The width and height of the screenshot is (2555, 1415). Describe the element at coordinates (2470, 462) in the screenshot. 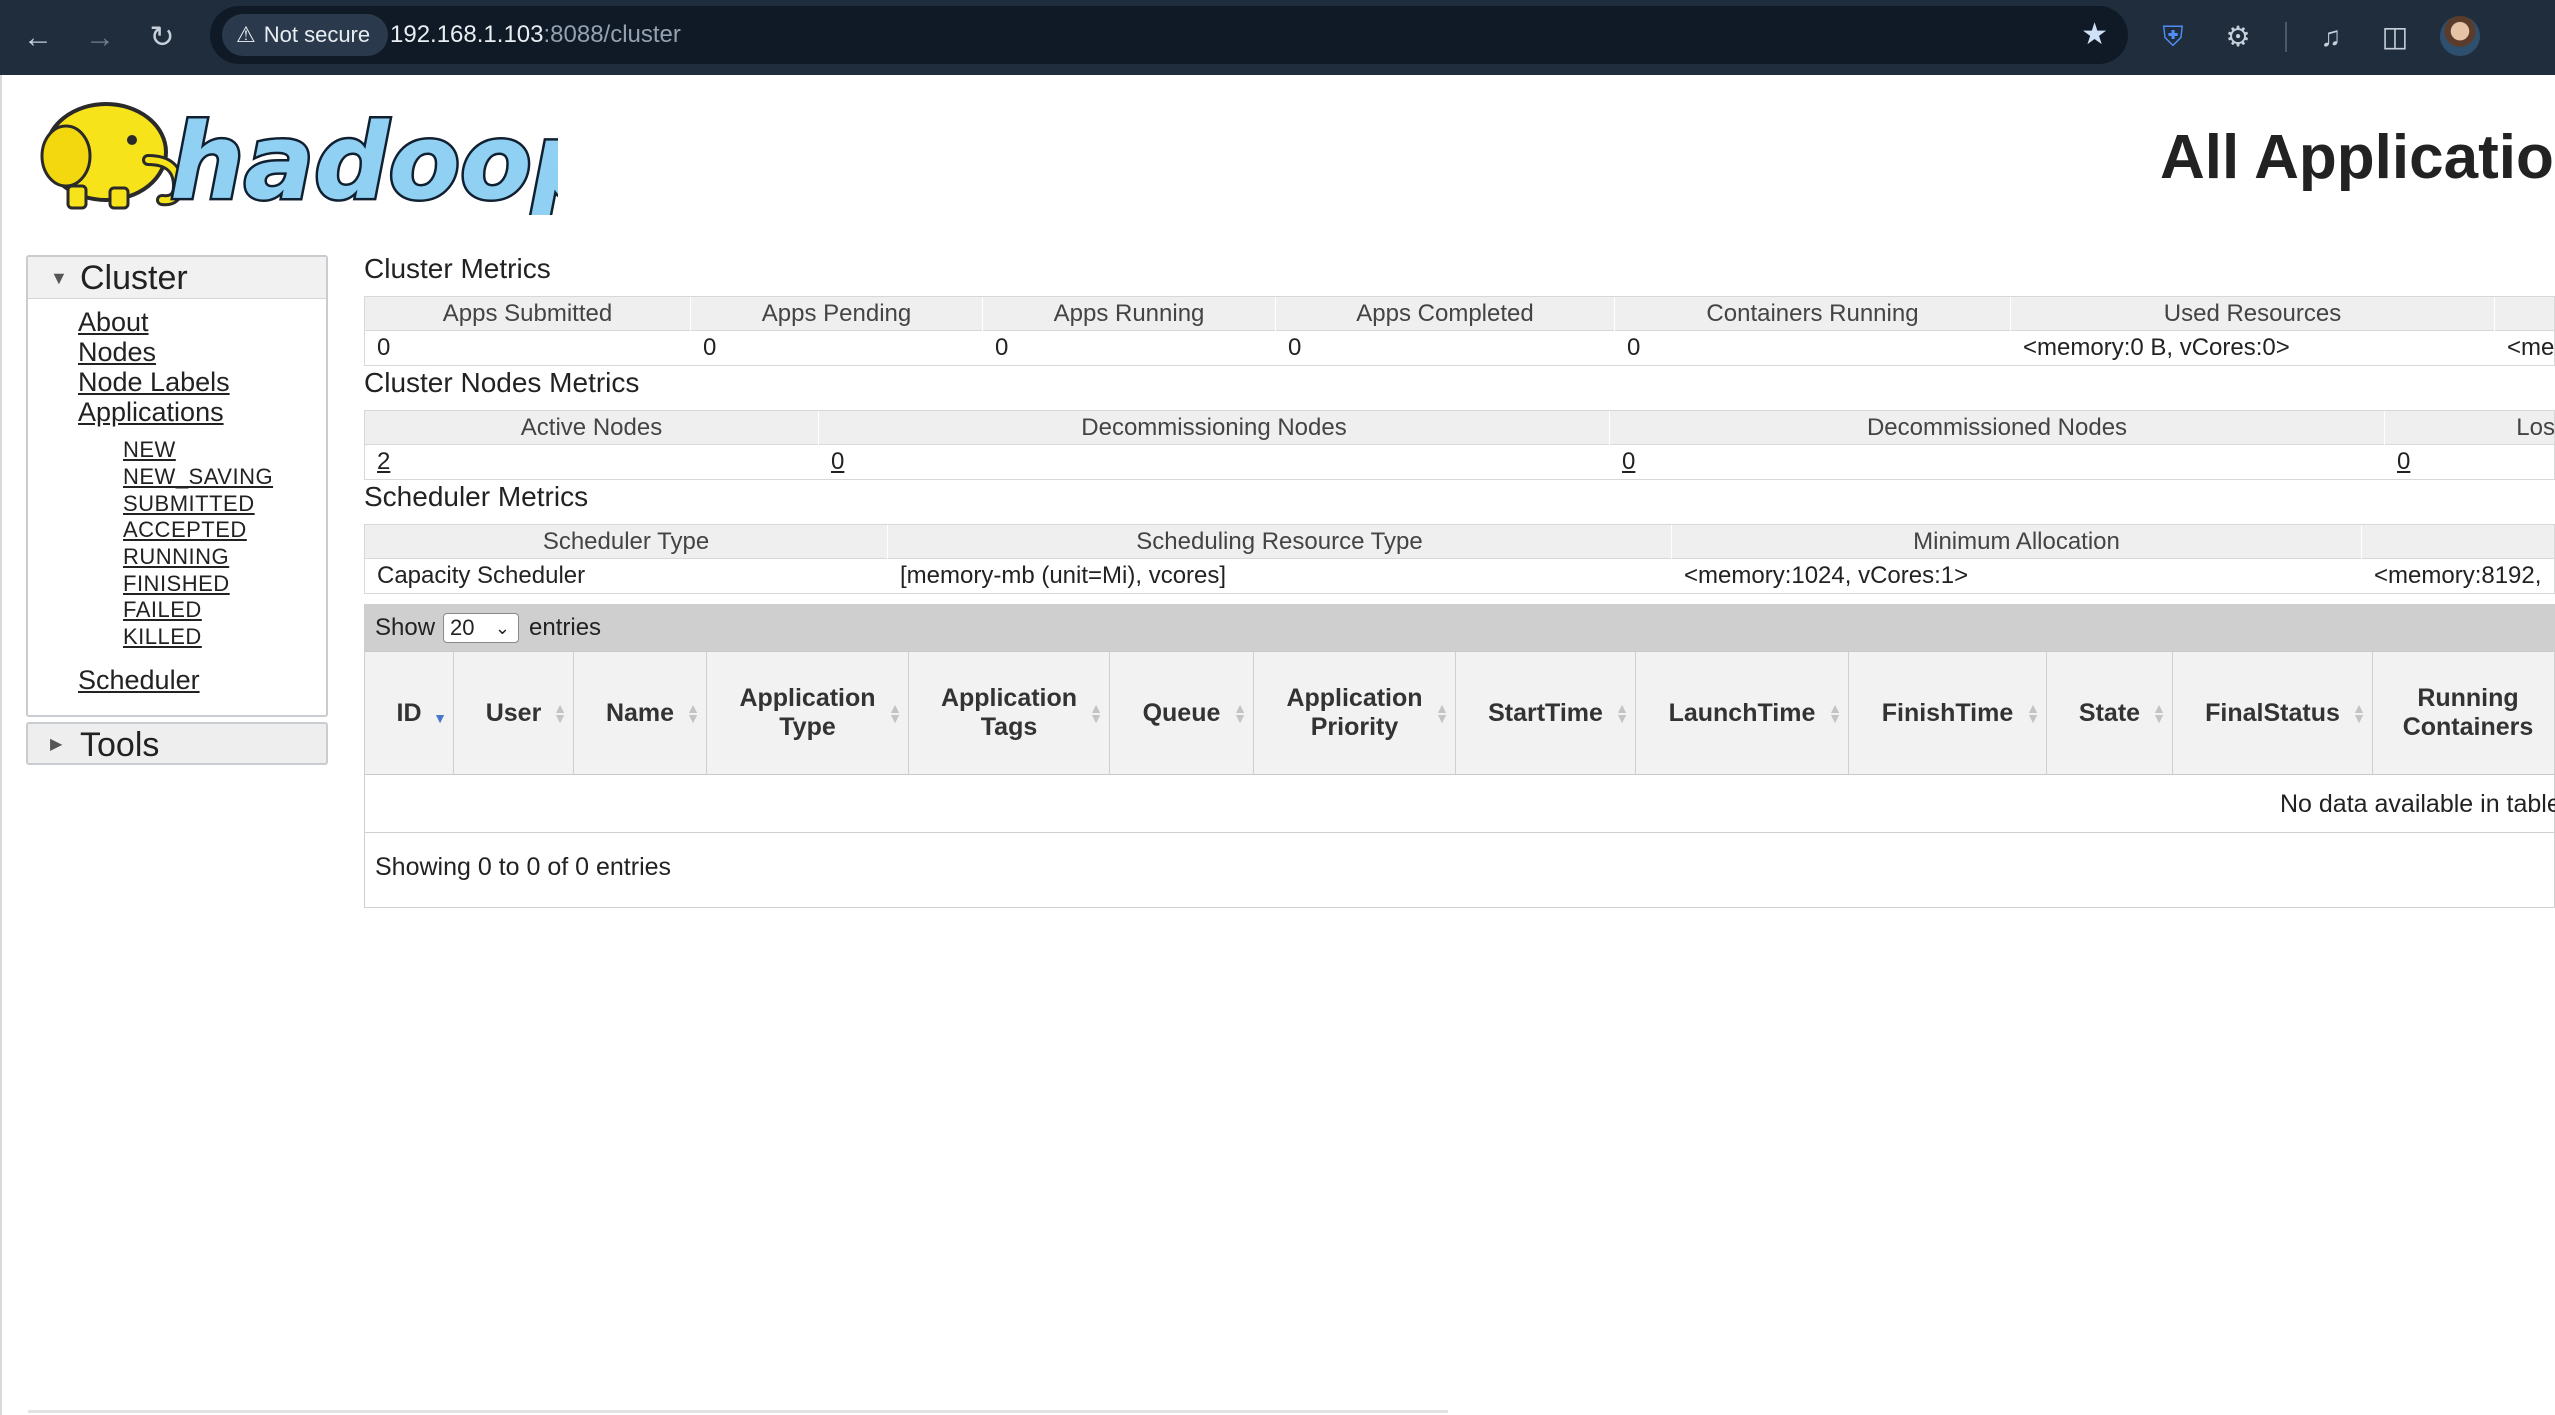

I see `value-lost-nodes-link: 0` at that location.